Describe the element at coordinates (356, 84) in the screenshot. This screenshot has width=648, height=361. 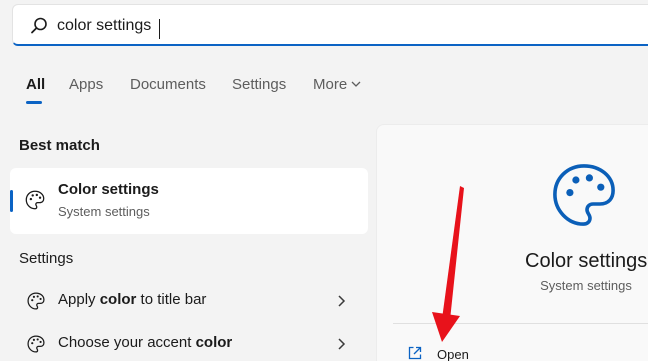
I see `chevron-down-icon` at that location.